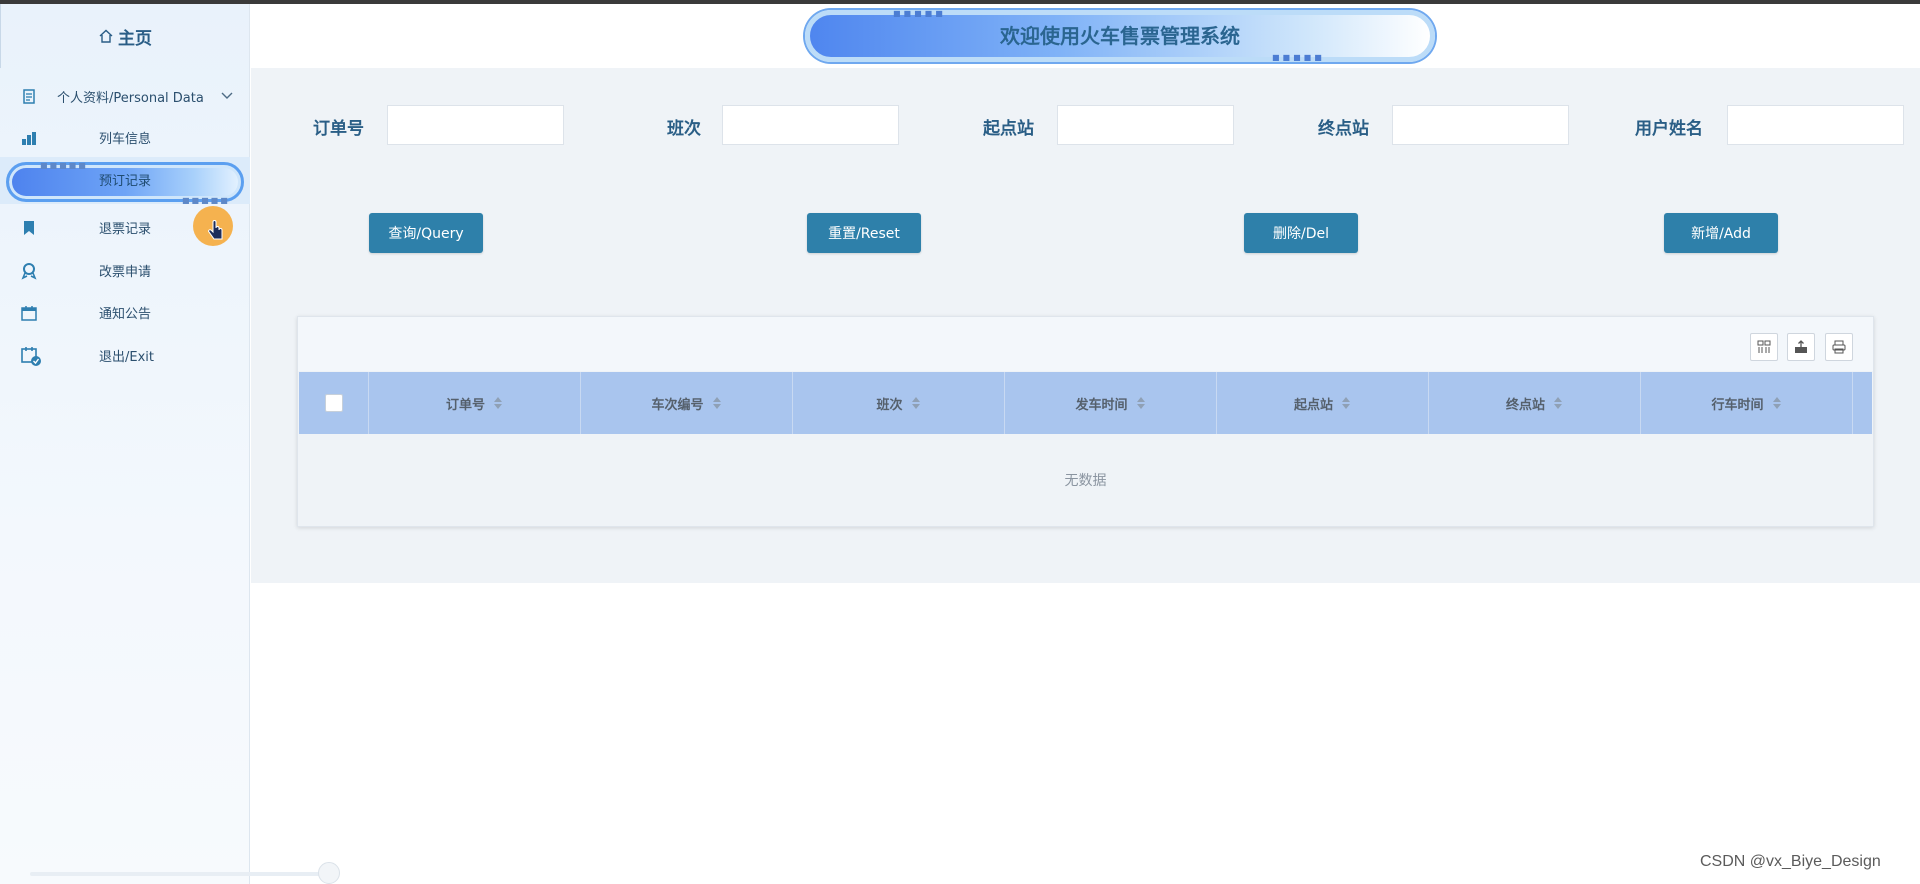  What do you see at coordinates (1085, 481) in the screenshot?
I see `table-empty-state: 无数据` at bounding box center [1085, 481].